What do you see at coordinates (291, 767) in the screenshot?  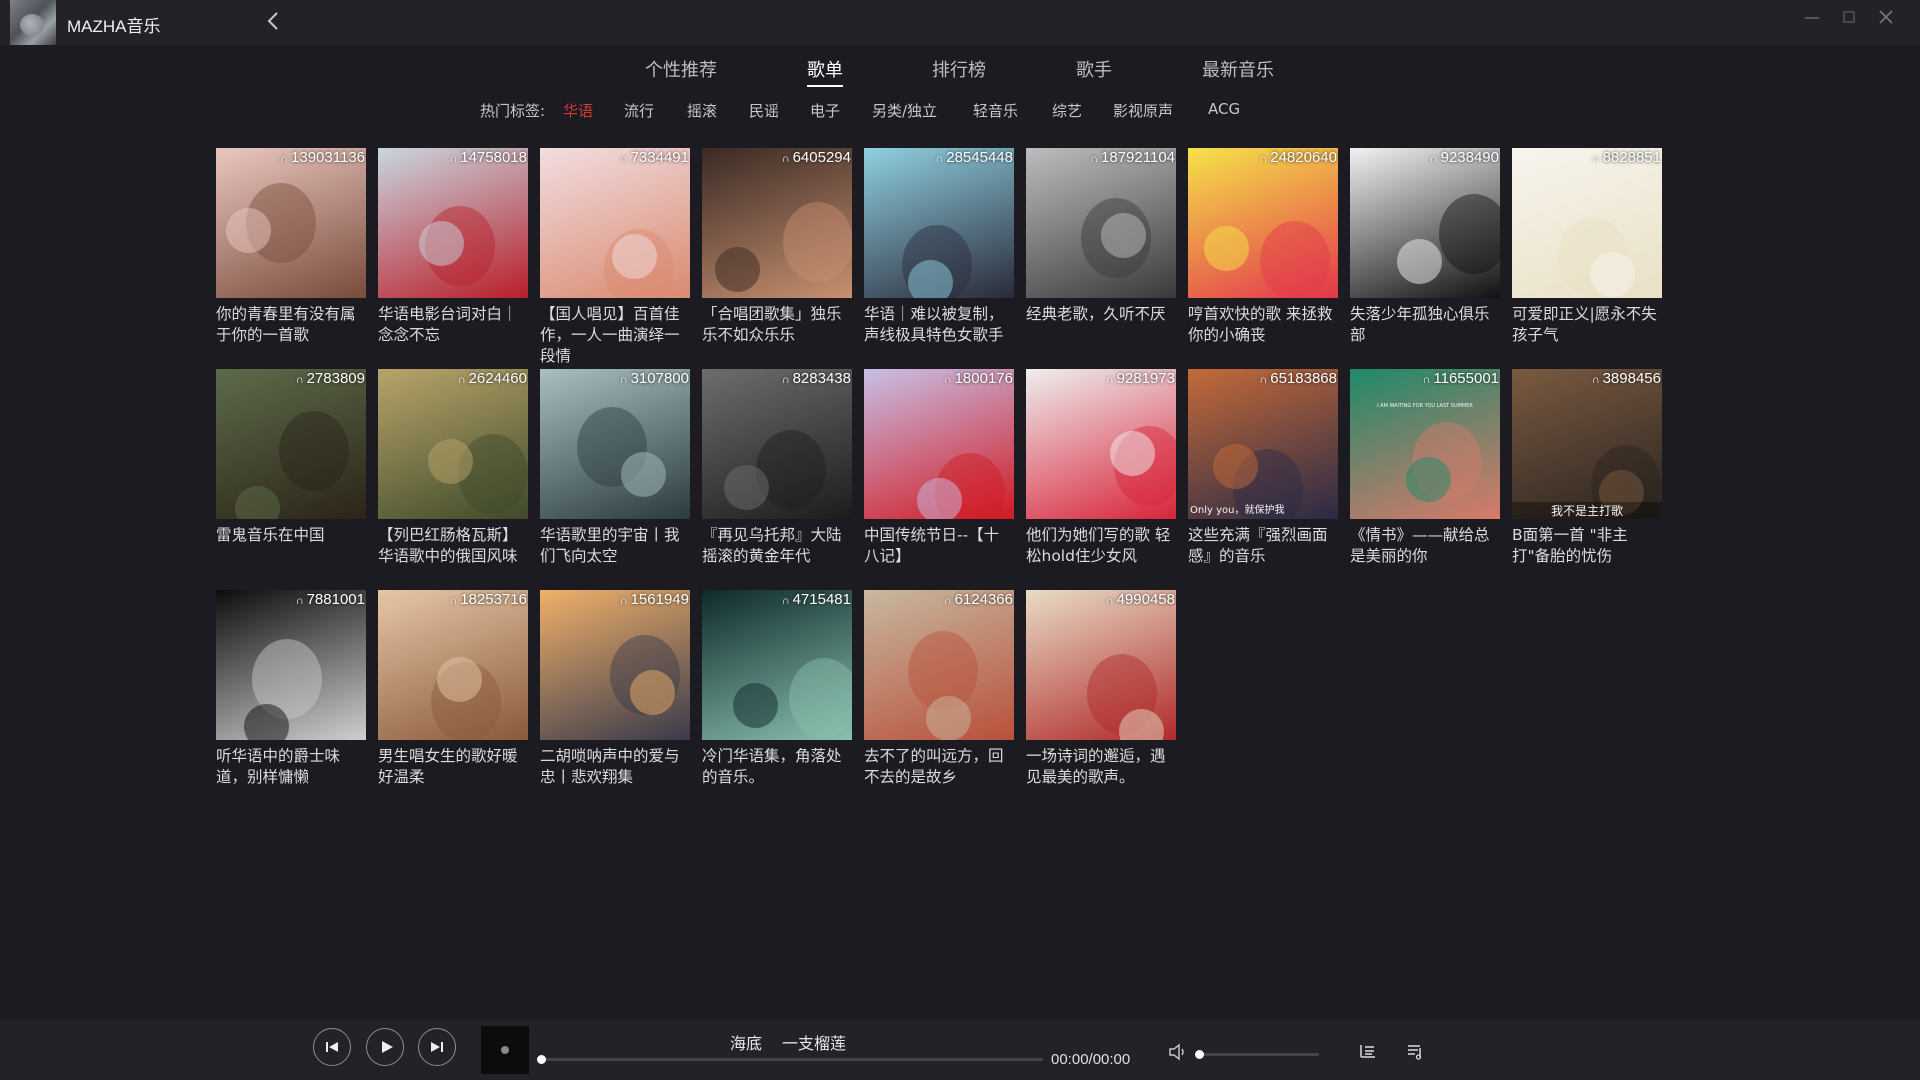 I see `playlist-title: 听华语中的爵士味道，别样慵懒` at bounding box center [291, 767].